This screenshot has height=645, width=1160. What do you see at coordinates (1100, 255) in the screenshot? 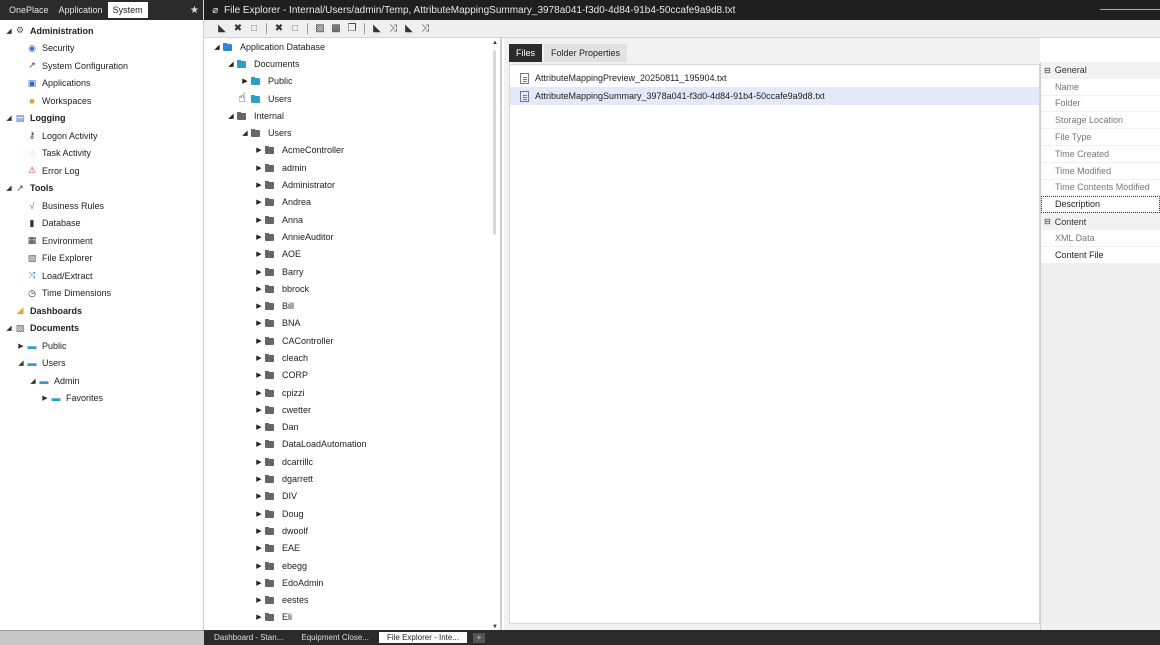
I see `property-content-file: Content File` at bounding box center [1100, 255].